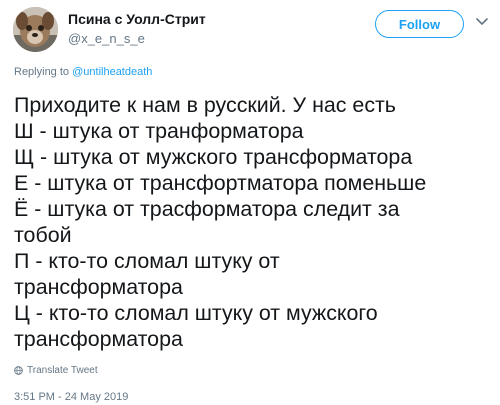 This screenshot has height=405, width=500. Describe the element at coordinates (137, 19) in the screenshot. I see `author-name: Псина с Уолл-Стрит` at that location.